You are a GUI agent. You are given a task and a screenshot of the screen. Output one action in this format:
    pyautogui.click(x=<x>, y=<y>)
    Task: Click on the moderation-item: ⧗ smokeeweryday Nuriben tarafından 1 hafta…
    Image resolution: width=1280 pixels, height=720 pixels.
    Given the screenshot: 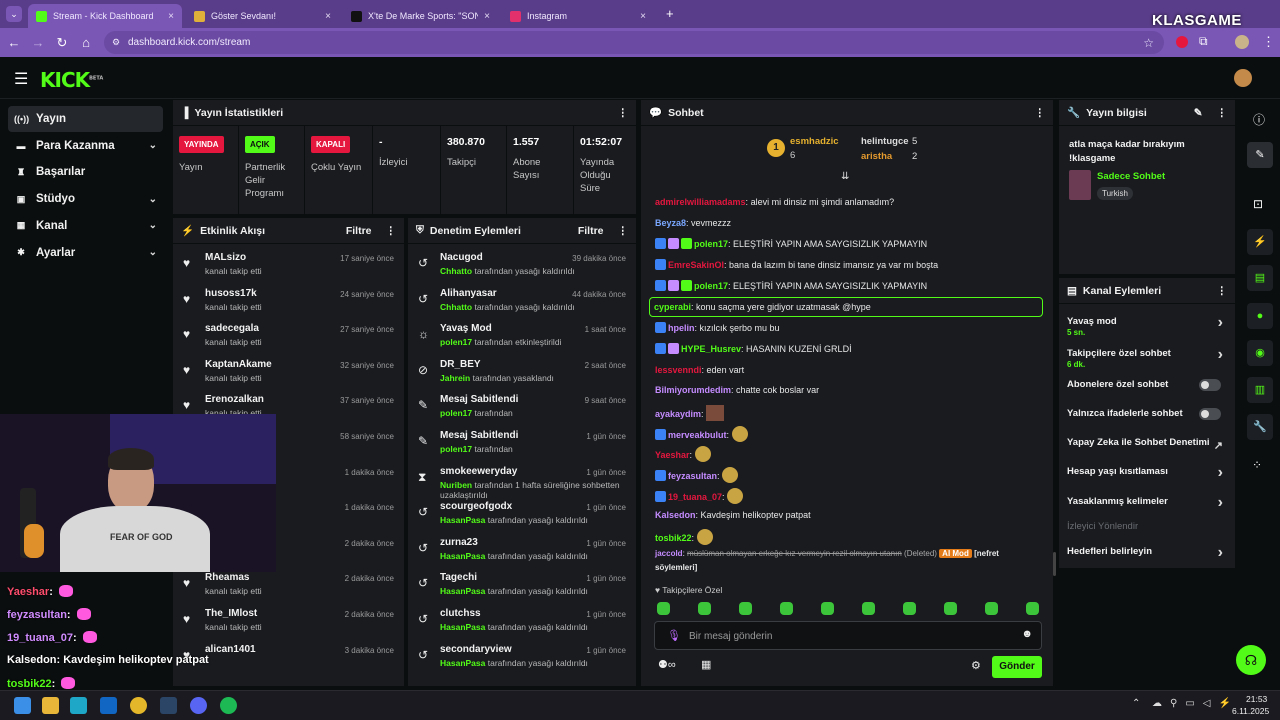 What is the action you would take?
    pyautogui.click(x=522, y=480)
    